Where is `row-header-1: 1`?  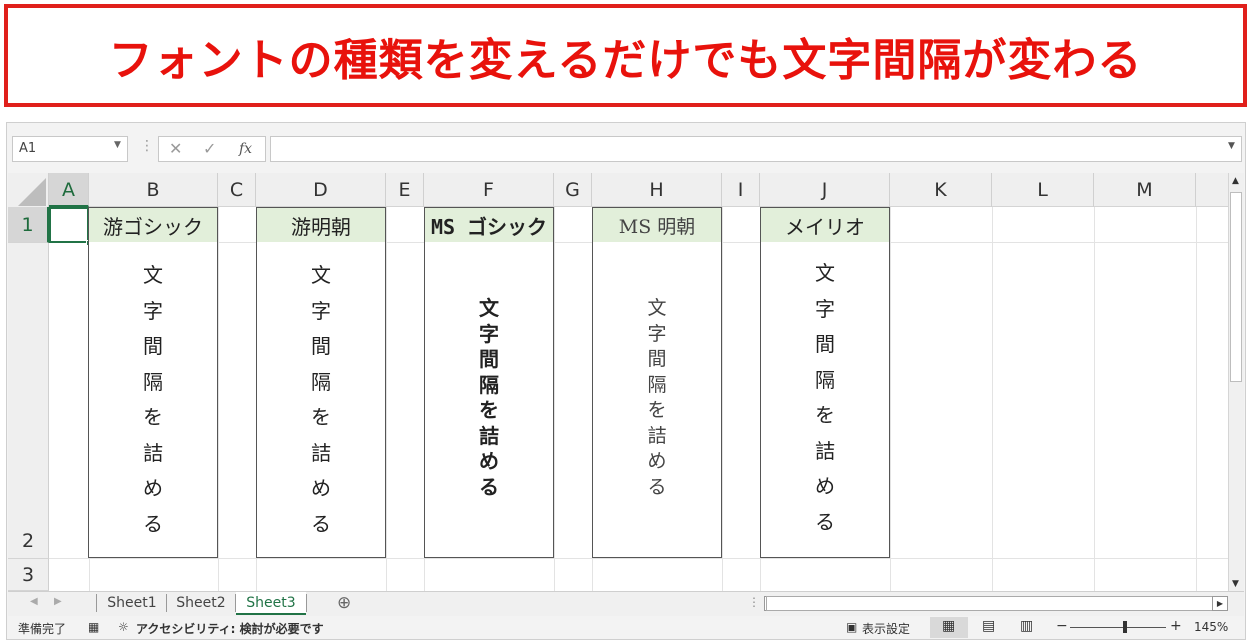
row-header-1: 1 is located at coordinates (28, 225).